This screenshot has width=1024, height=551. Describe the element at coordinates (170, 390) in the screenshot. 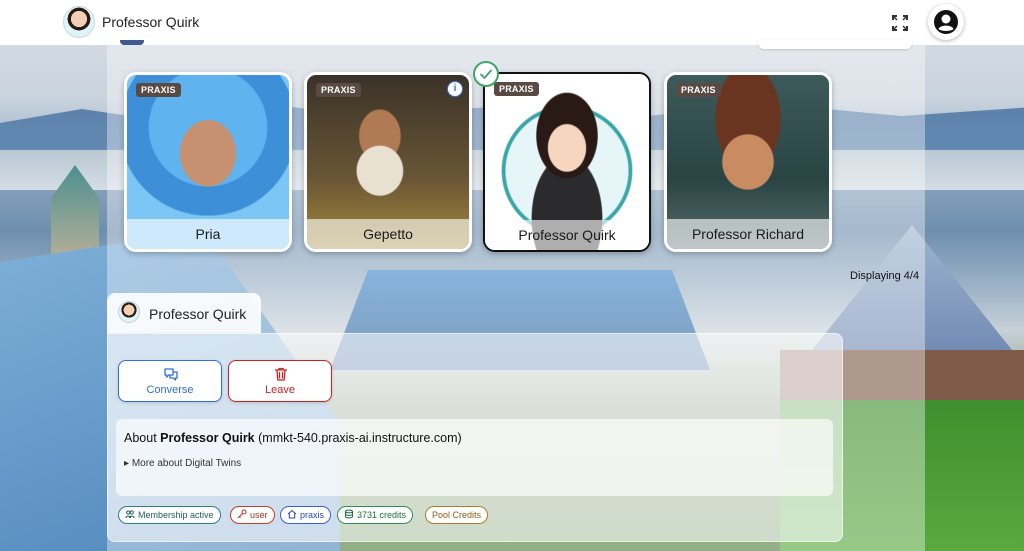

I see `converse-label: Converse` at that location.